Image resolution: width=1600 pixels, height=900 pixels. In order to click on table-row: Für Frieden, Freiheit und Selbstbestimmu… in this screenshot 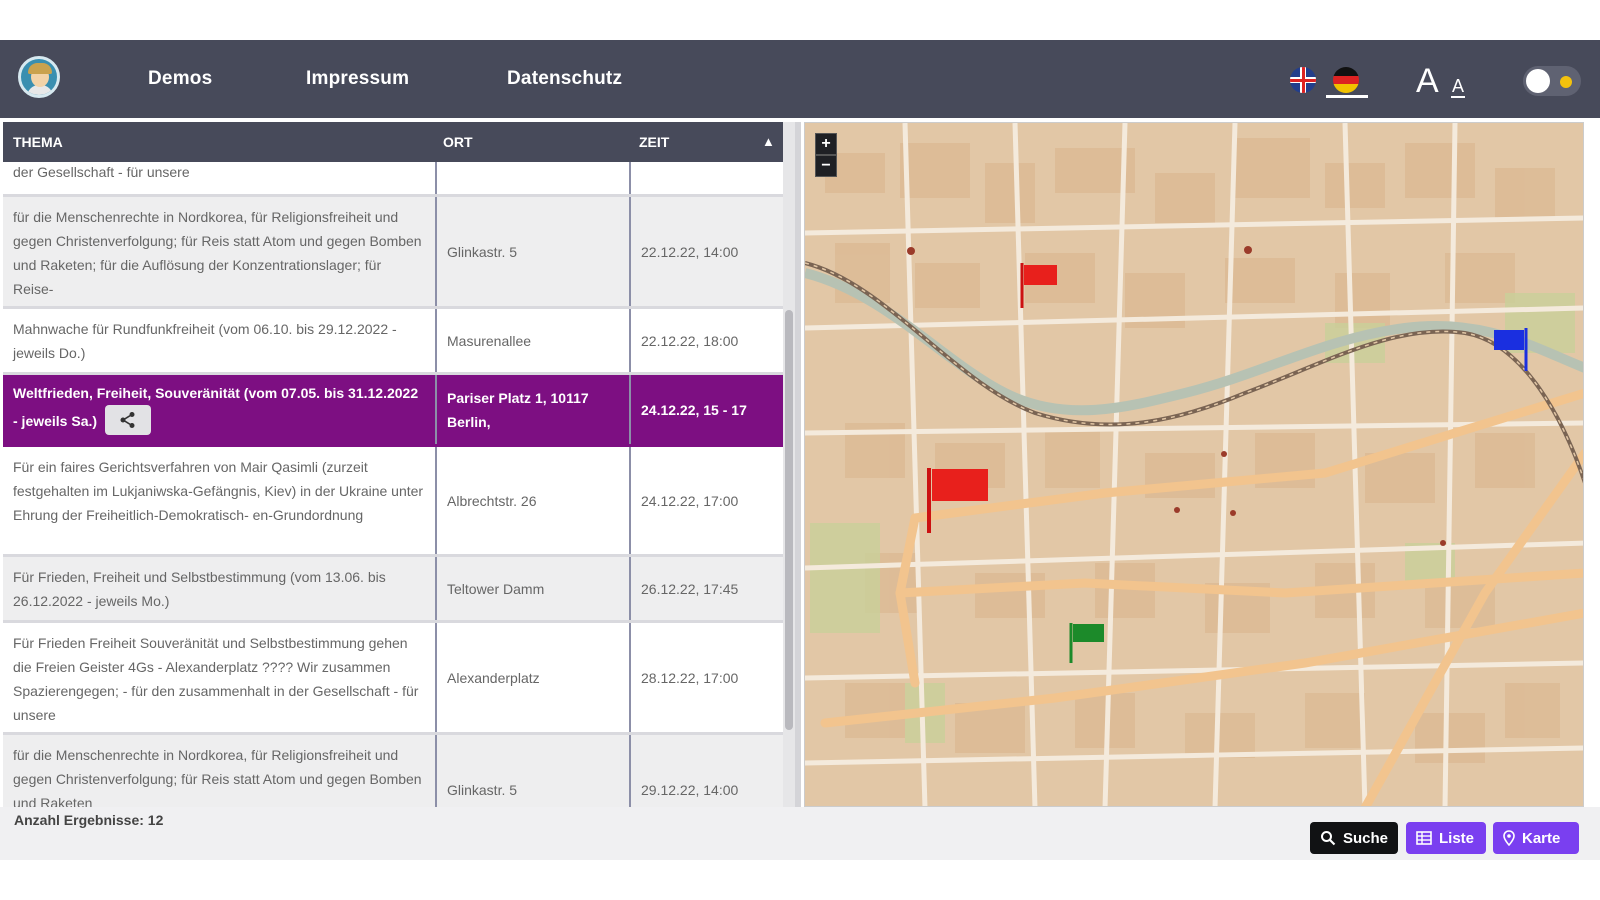, I will do `click(394, 590)`.